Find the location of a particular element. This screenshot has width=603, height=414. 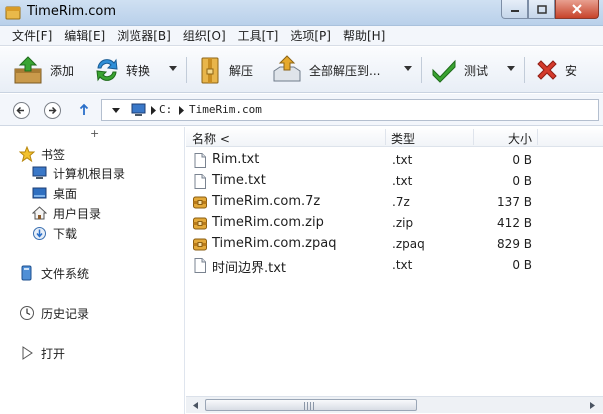

menu-help: 帮助[H] is located at coordinates (364, 36).